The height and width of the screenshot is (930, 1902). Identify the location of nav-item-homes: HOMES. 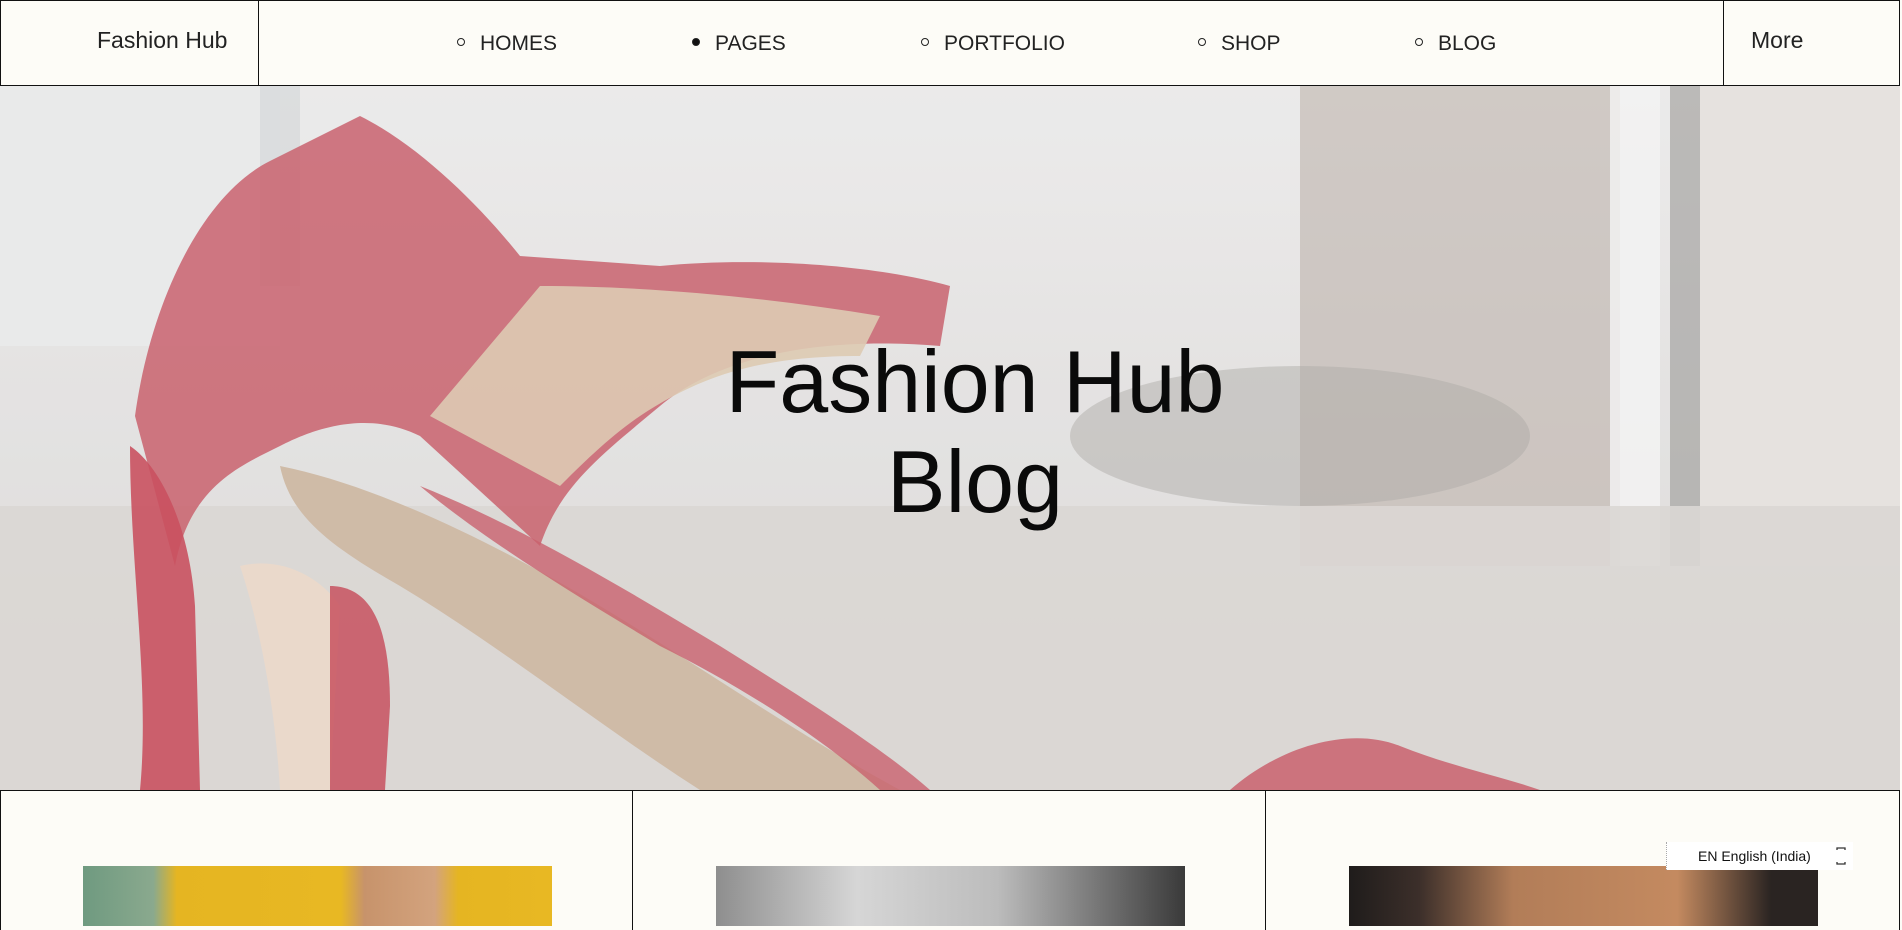
(507, 44).